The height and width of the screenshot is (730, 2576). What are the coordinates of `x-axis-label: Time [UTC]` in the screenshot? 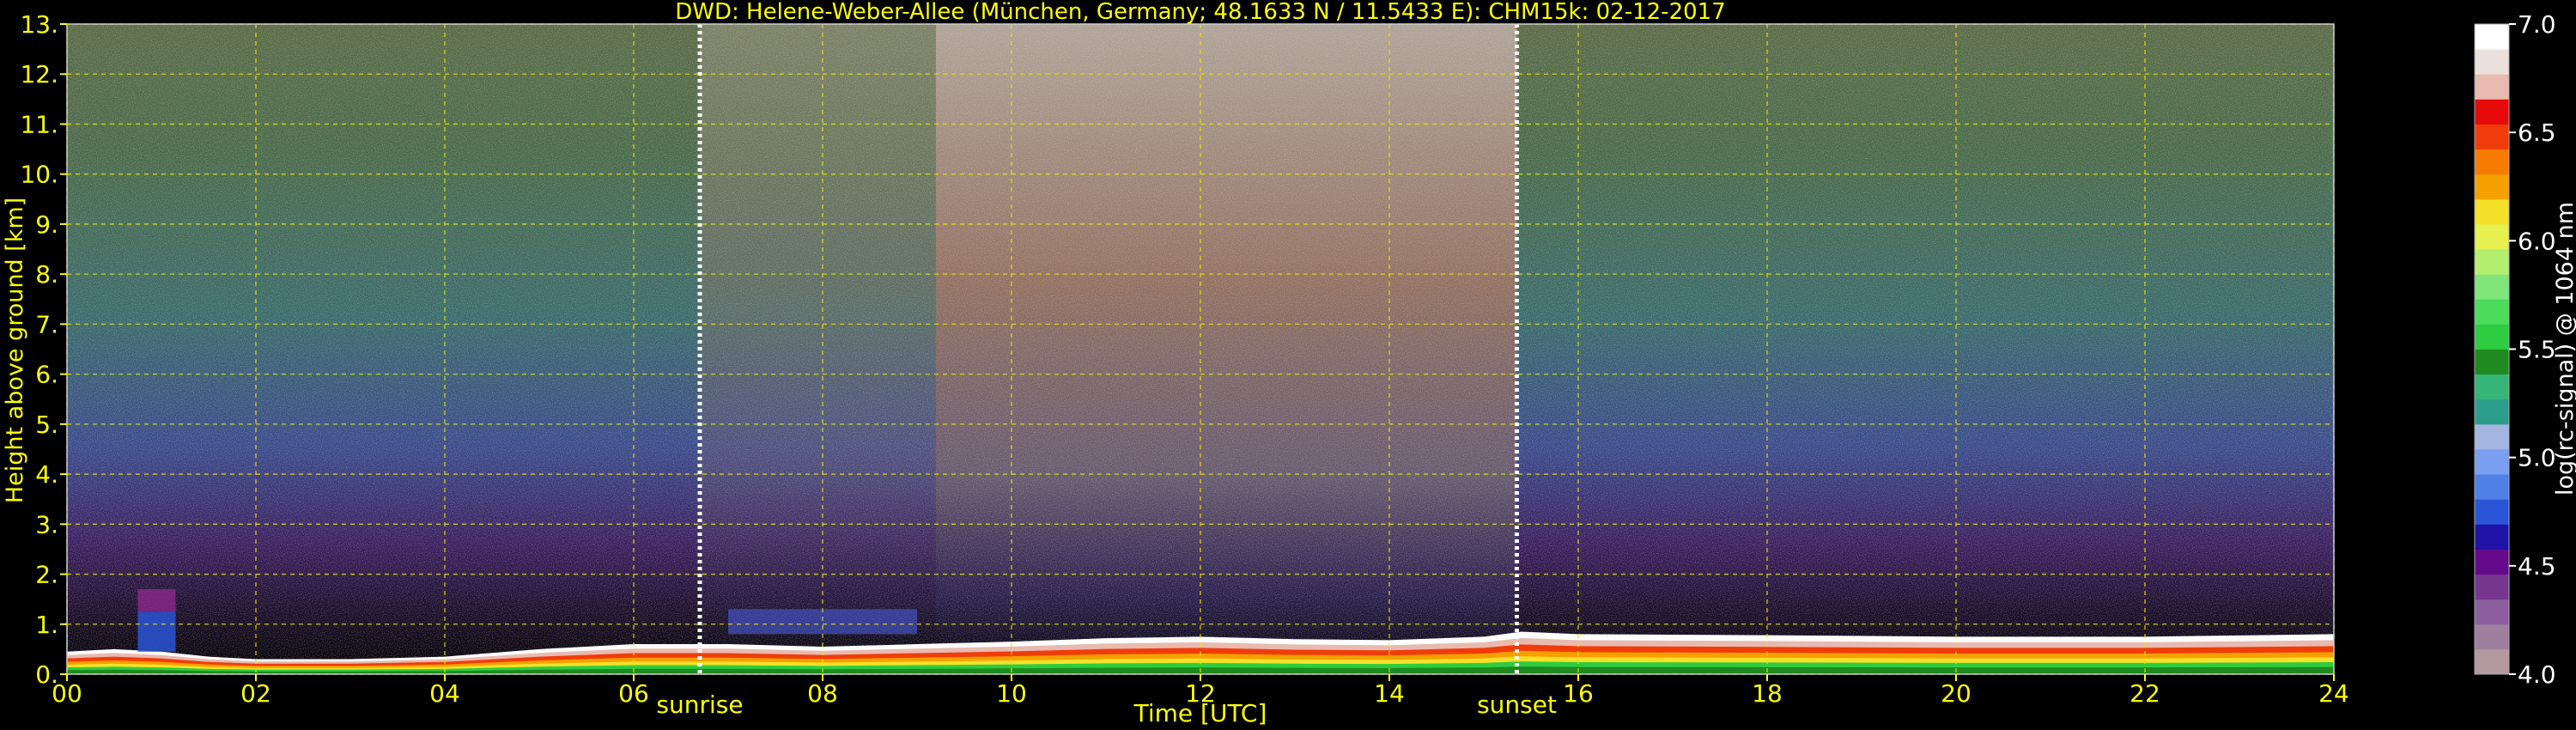 It's located at (1200, 713).